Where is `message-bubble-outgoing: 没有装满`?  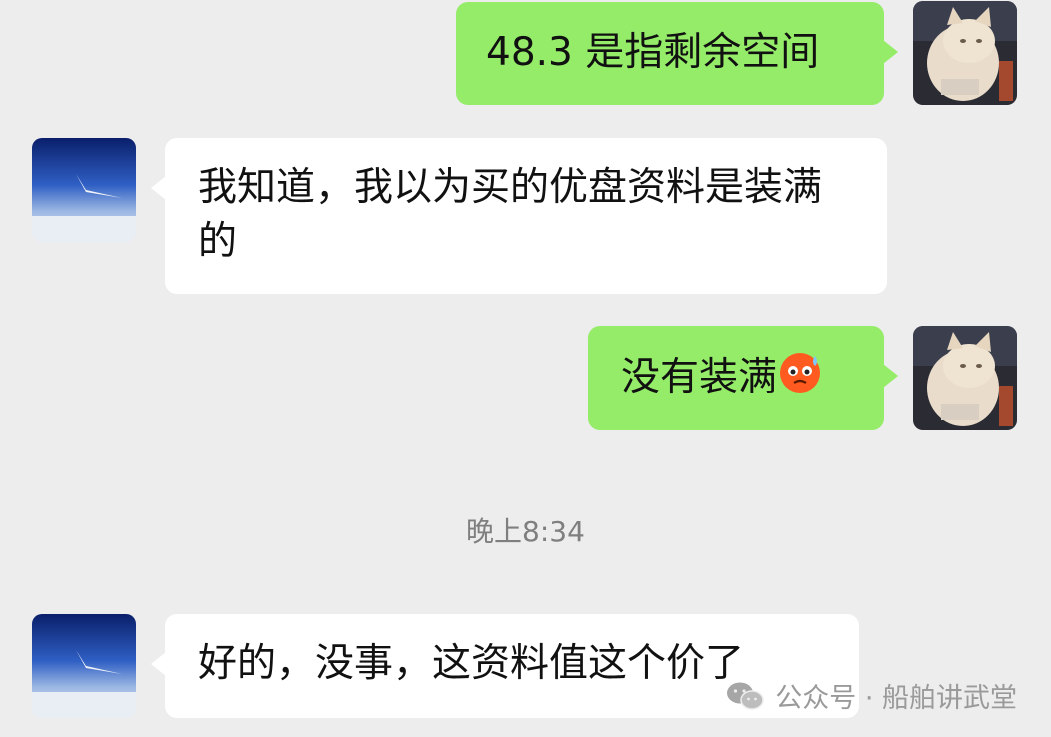
message-bubble-outgoing: 没有装满 is located at coordinates (743, 378).